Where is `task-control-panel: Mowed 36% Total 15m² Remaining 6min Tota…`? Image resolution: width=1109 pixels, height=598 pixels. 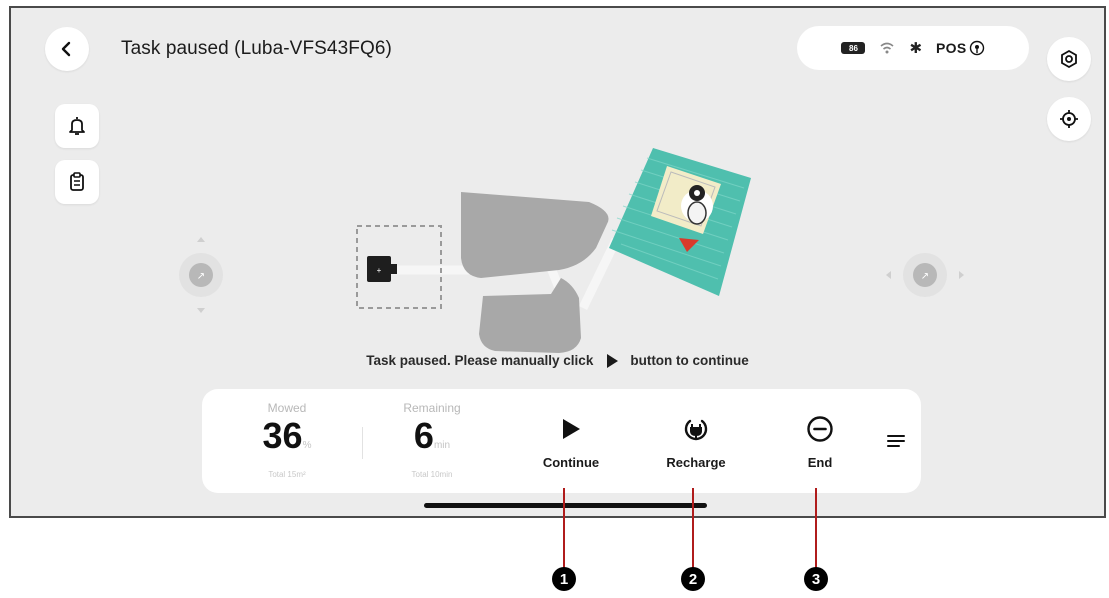 task-control-panel: Mowed 36% Total 15m² Remaining 6min Tota… is located at coordinates (561, 441).